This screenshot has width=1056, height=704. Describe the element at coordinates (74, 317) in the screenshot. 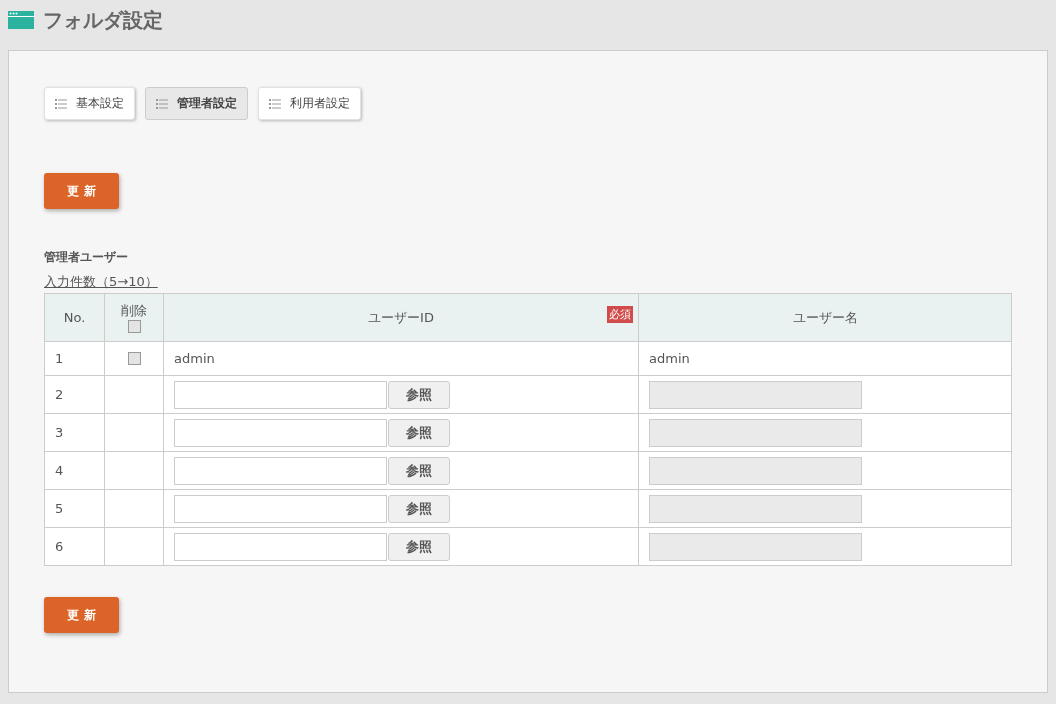

I see `column-header: No.` at that location.